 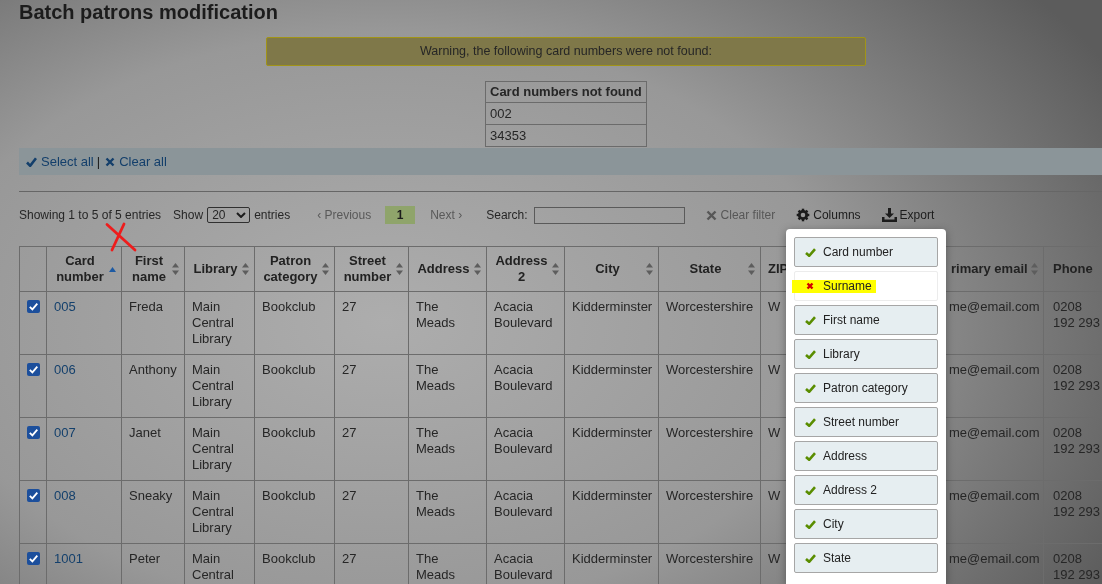 What do you see at coordinates (709, 269) in the screenshot?
I see `column-header: State` at bounding box center [709, 269].